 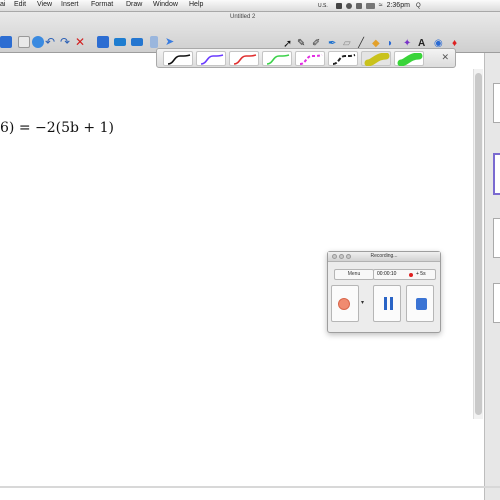 I want to click on pause-icon, so click(x=388, y=303).